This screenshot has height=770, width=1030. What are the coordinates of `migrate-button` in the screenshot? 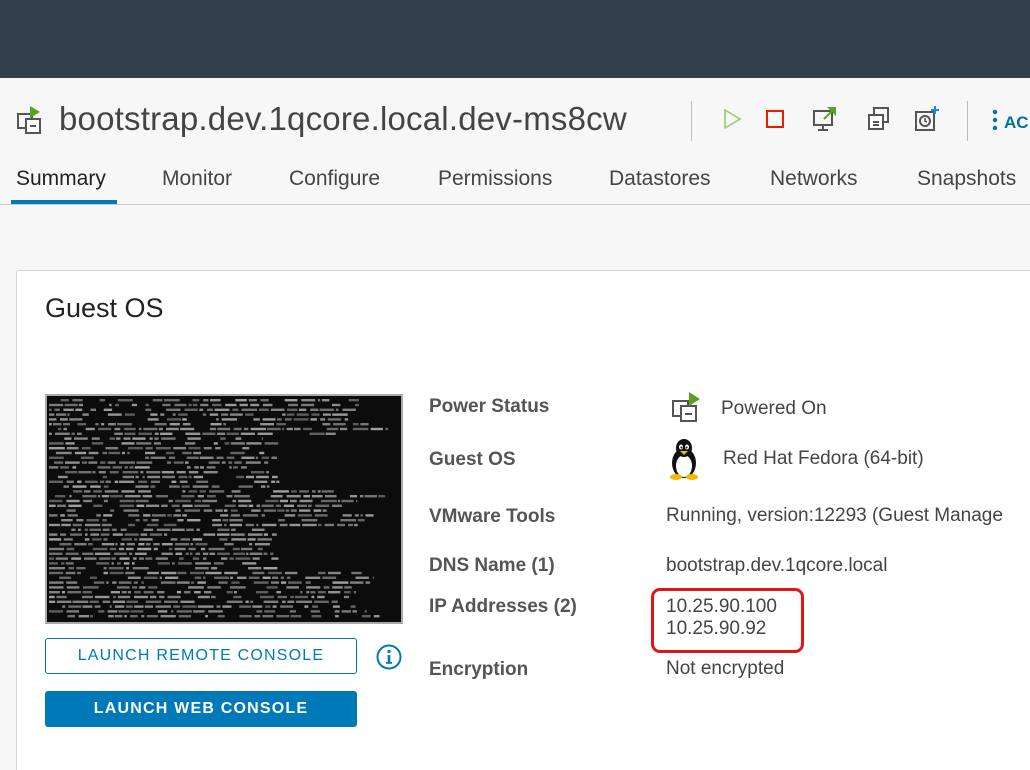 It's located at (879, 121).